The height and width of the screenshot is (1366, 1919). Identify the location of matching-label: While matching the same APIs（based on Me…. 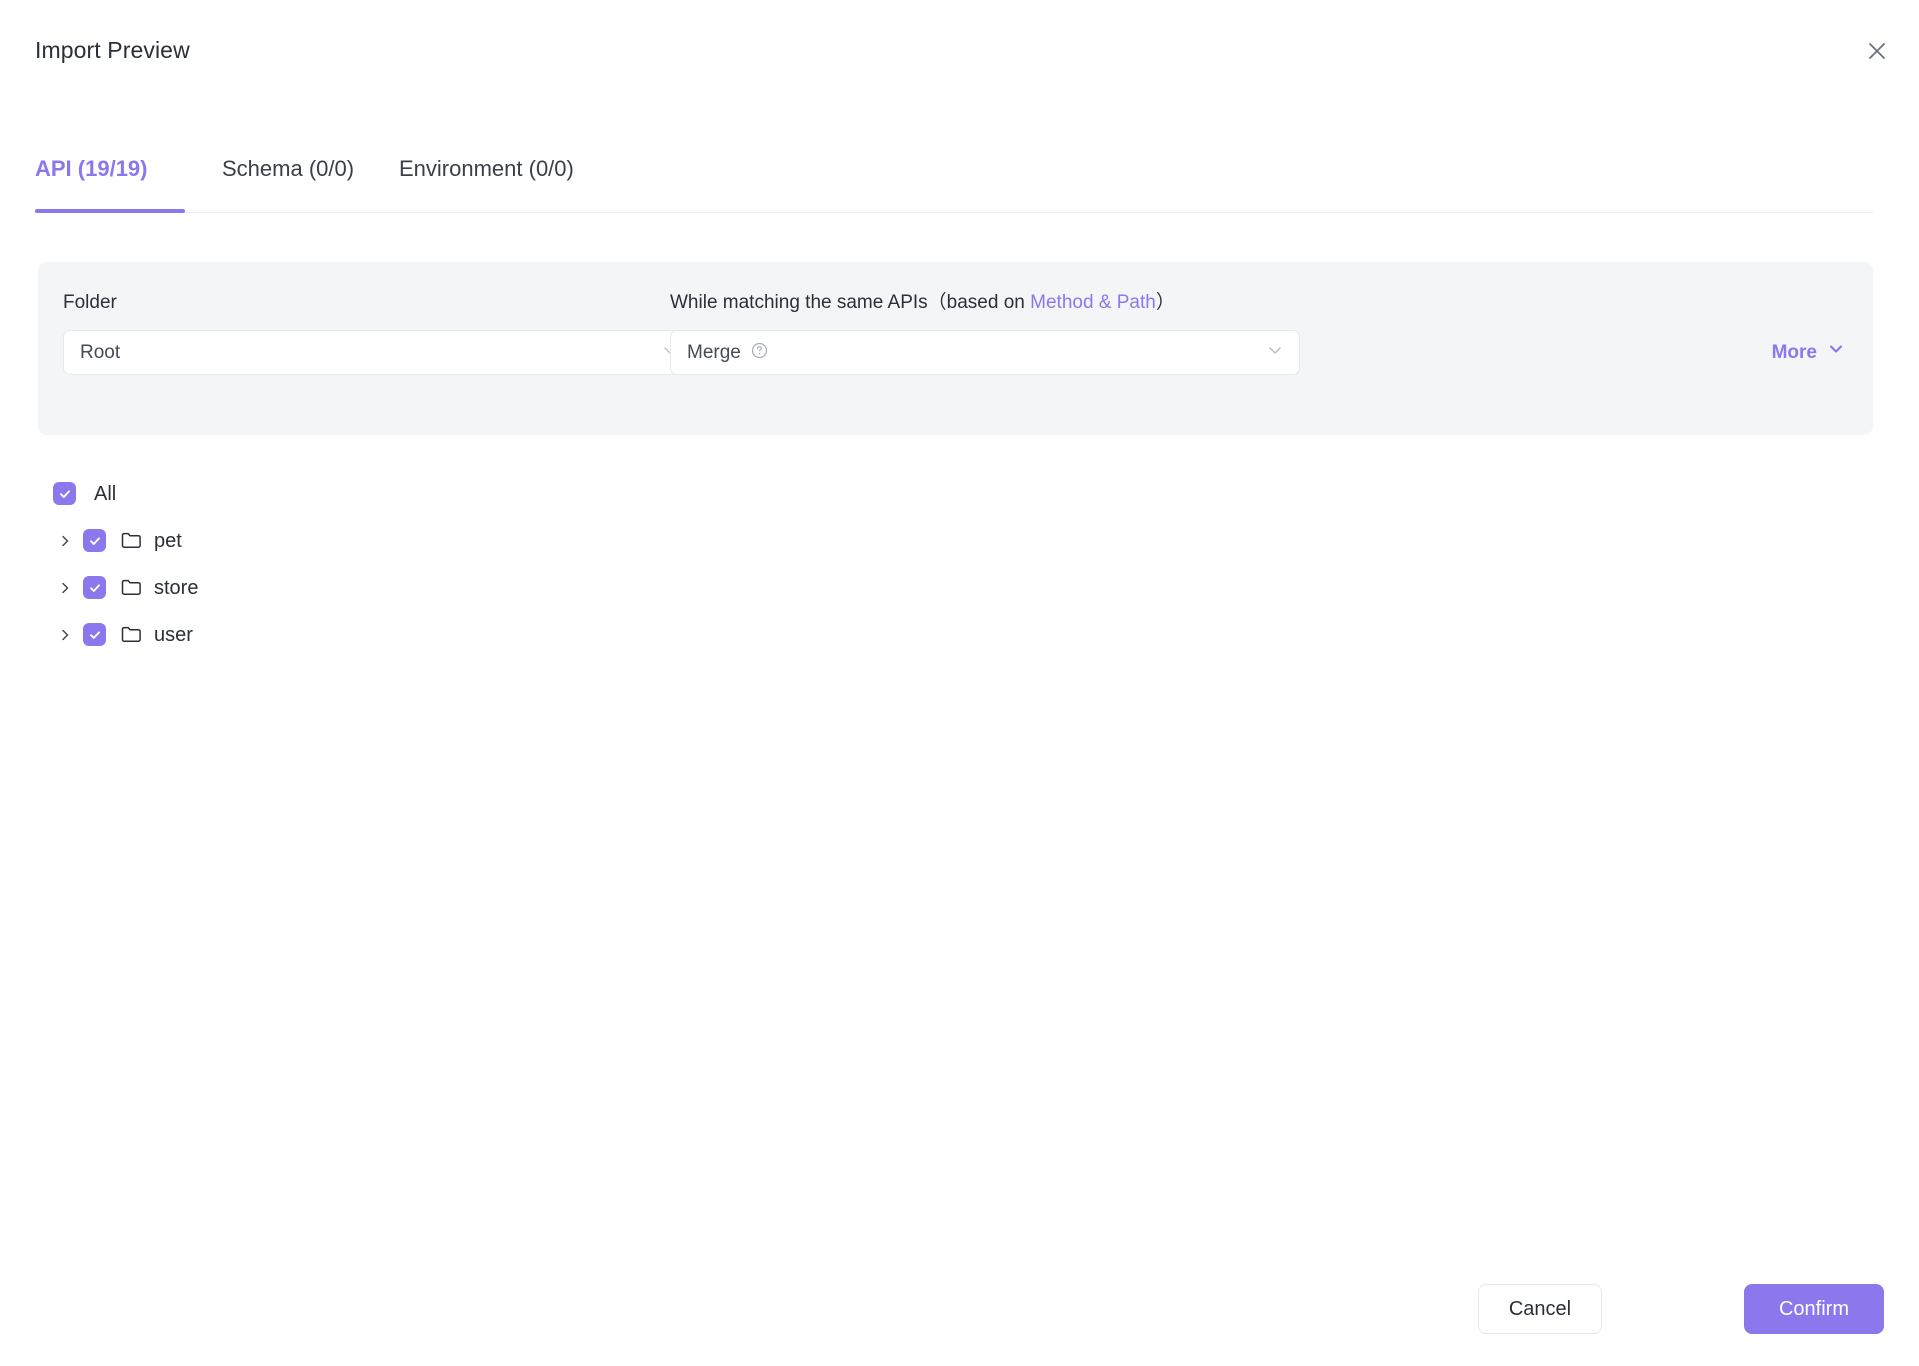
(922, 303).